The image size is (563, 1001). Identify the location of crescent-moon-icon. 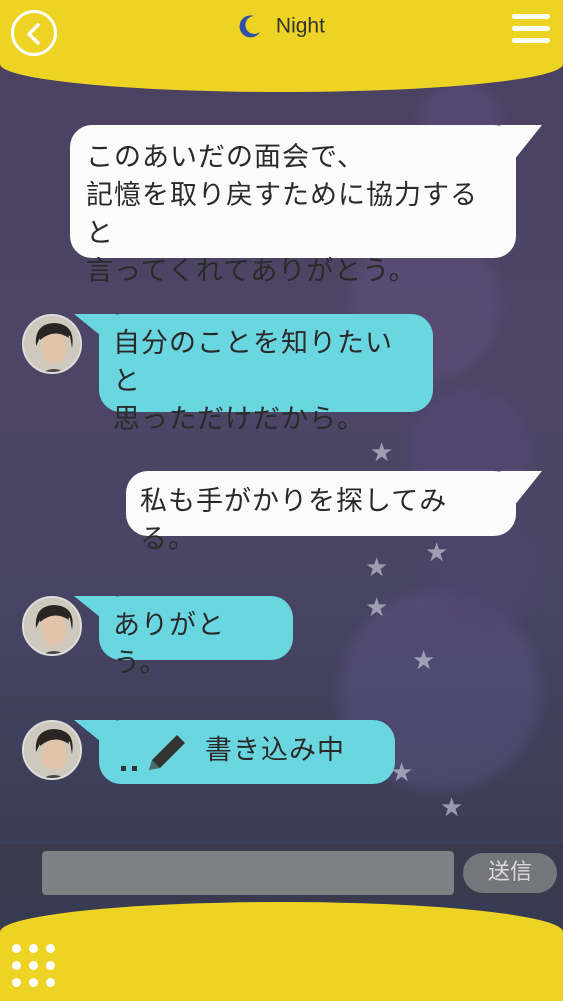
(250, 26).